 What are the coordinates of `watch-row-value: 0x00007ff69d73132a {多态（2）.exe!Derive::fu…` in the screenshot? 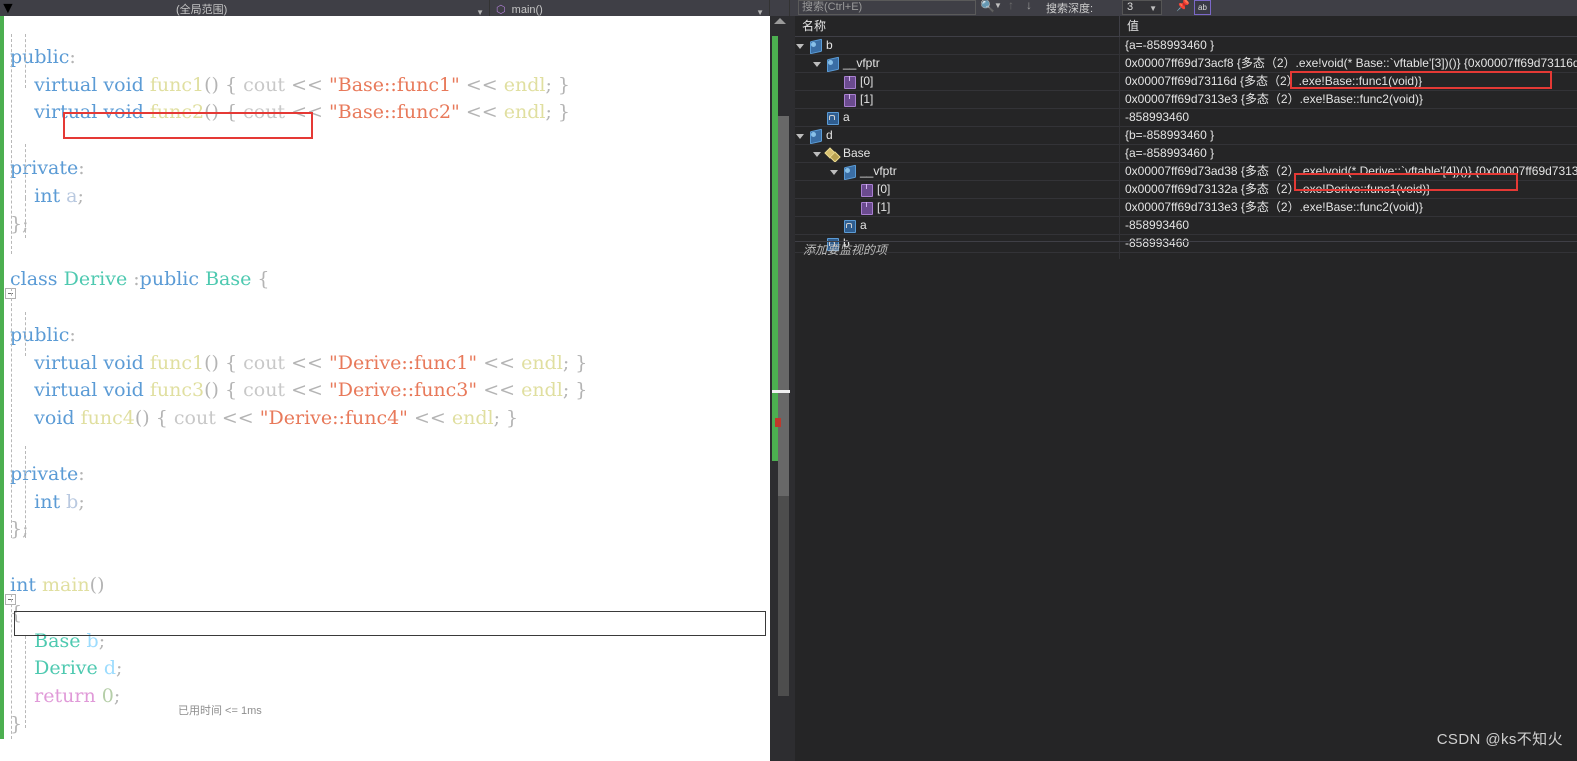 It's located at (1348, 189).